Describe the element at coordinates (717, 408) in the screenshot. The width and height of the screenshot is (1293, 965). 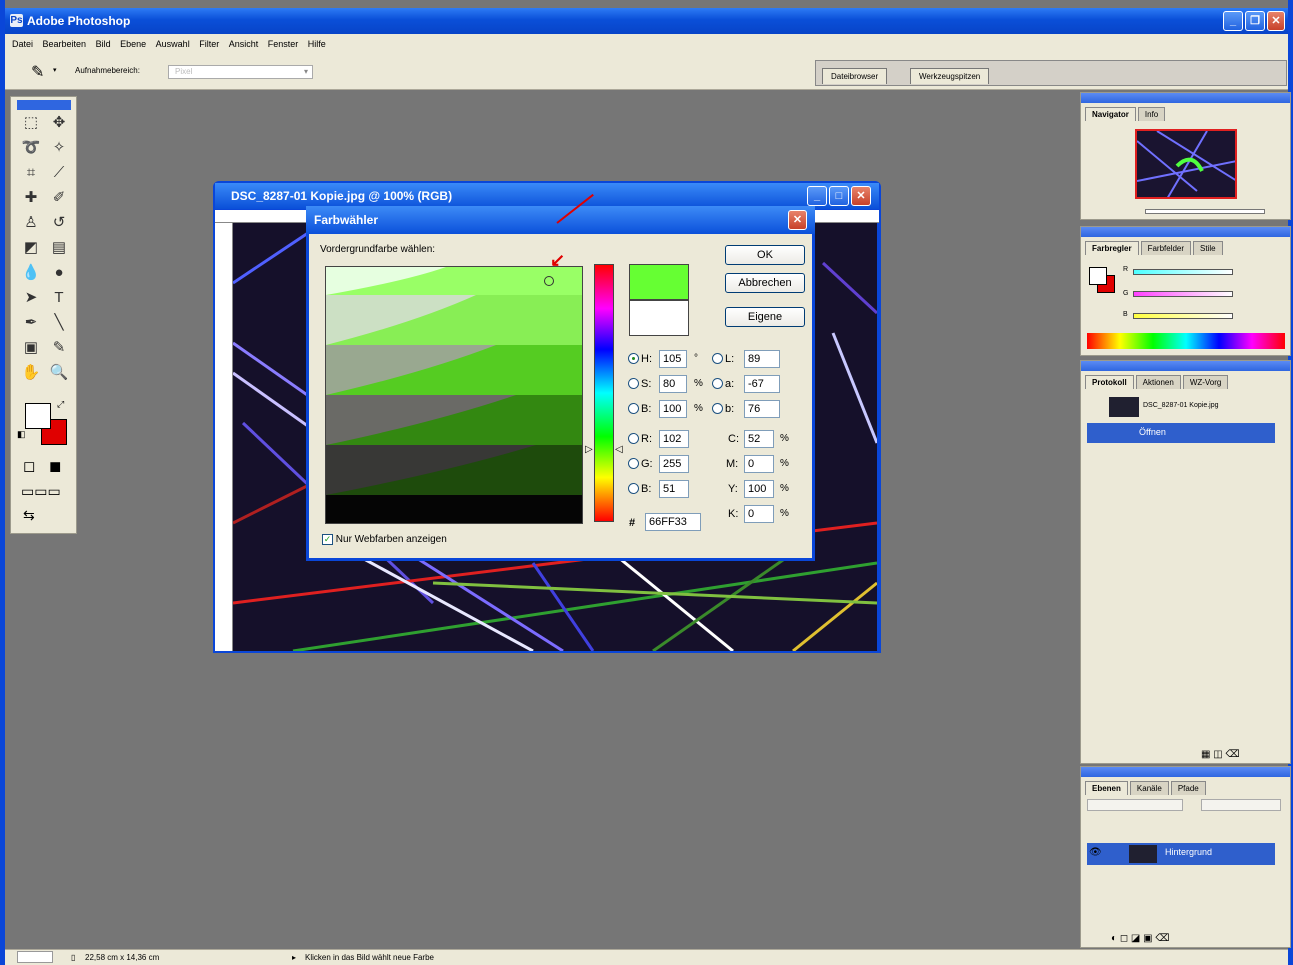
I see `lab-b-radio-dot` at that location.